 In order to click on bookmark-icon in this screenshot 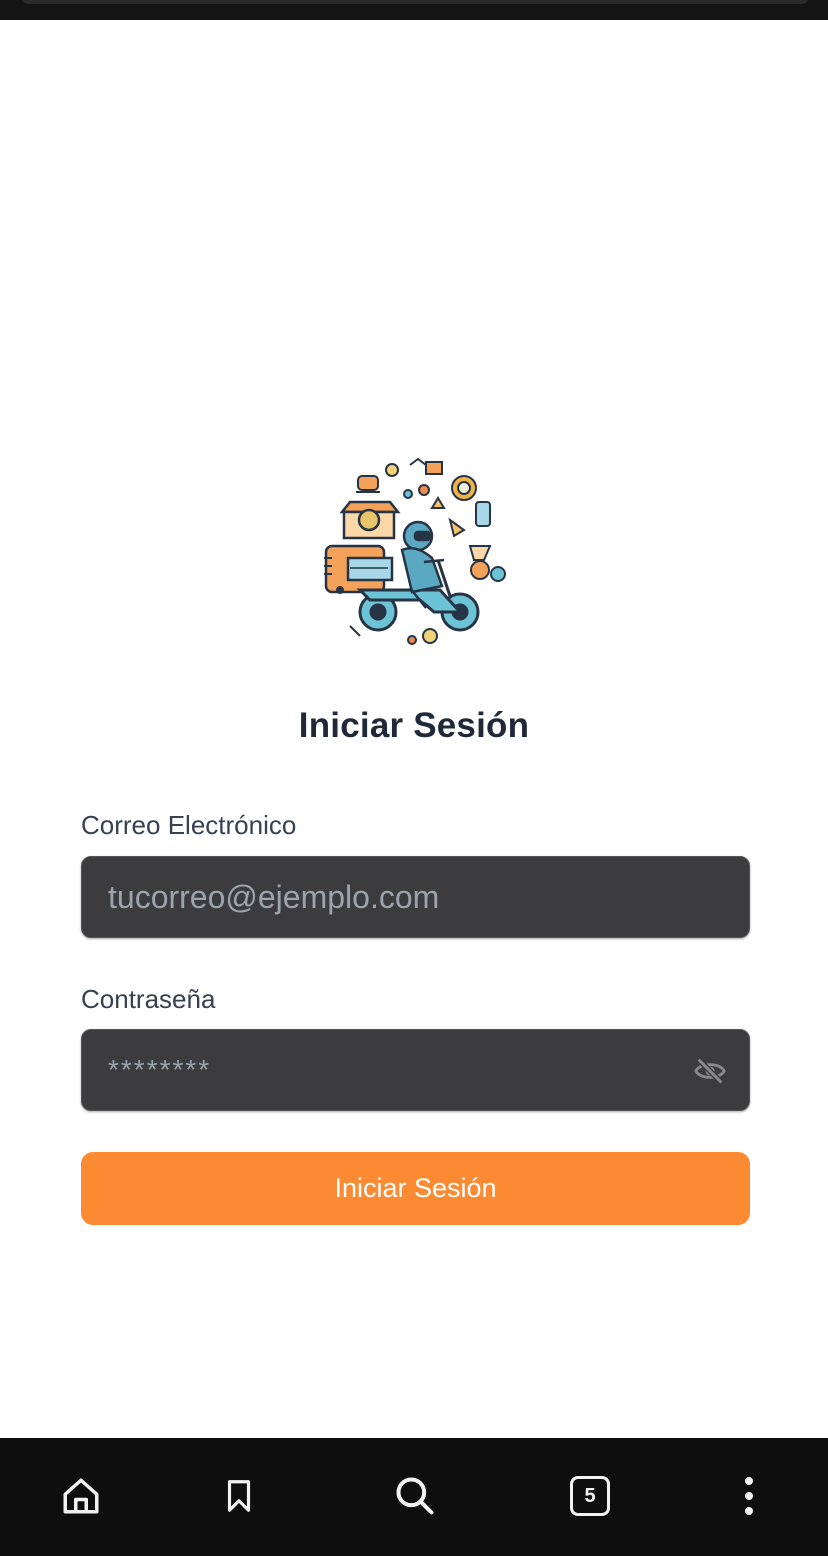, I will do `click(239, 1496)`.